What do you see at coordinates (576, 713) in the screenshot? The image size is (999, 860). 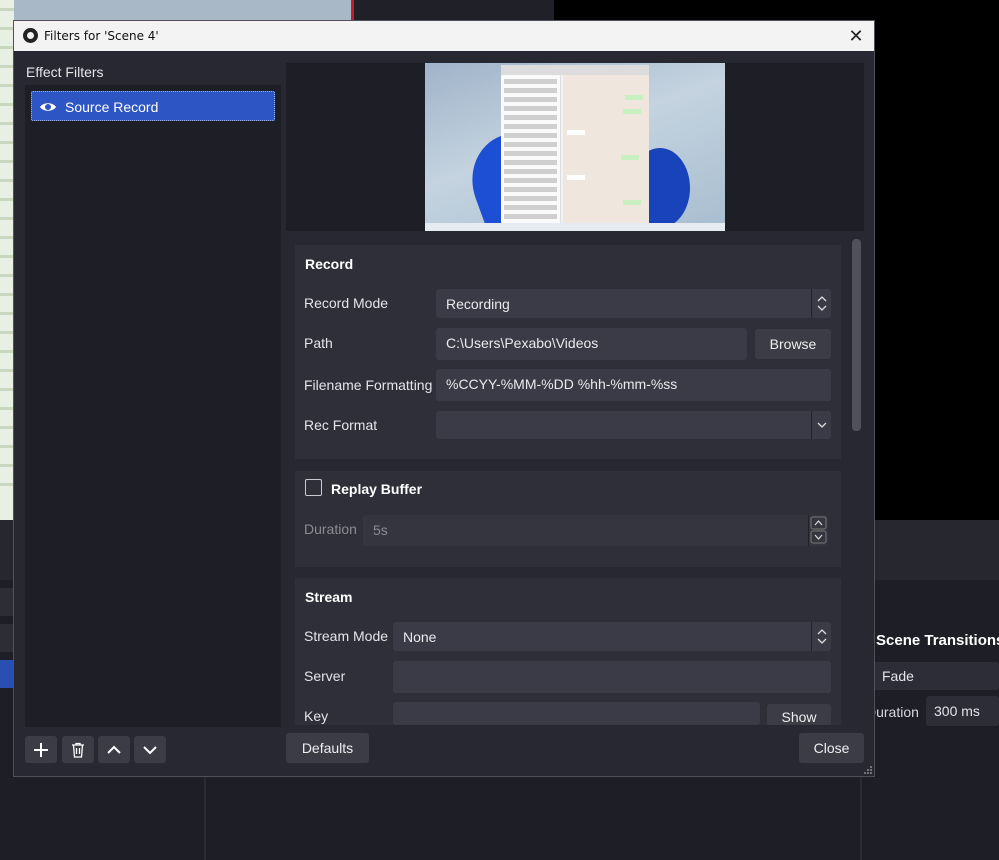 I see `key-input` at bounding box center [576, 713].